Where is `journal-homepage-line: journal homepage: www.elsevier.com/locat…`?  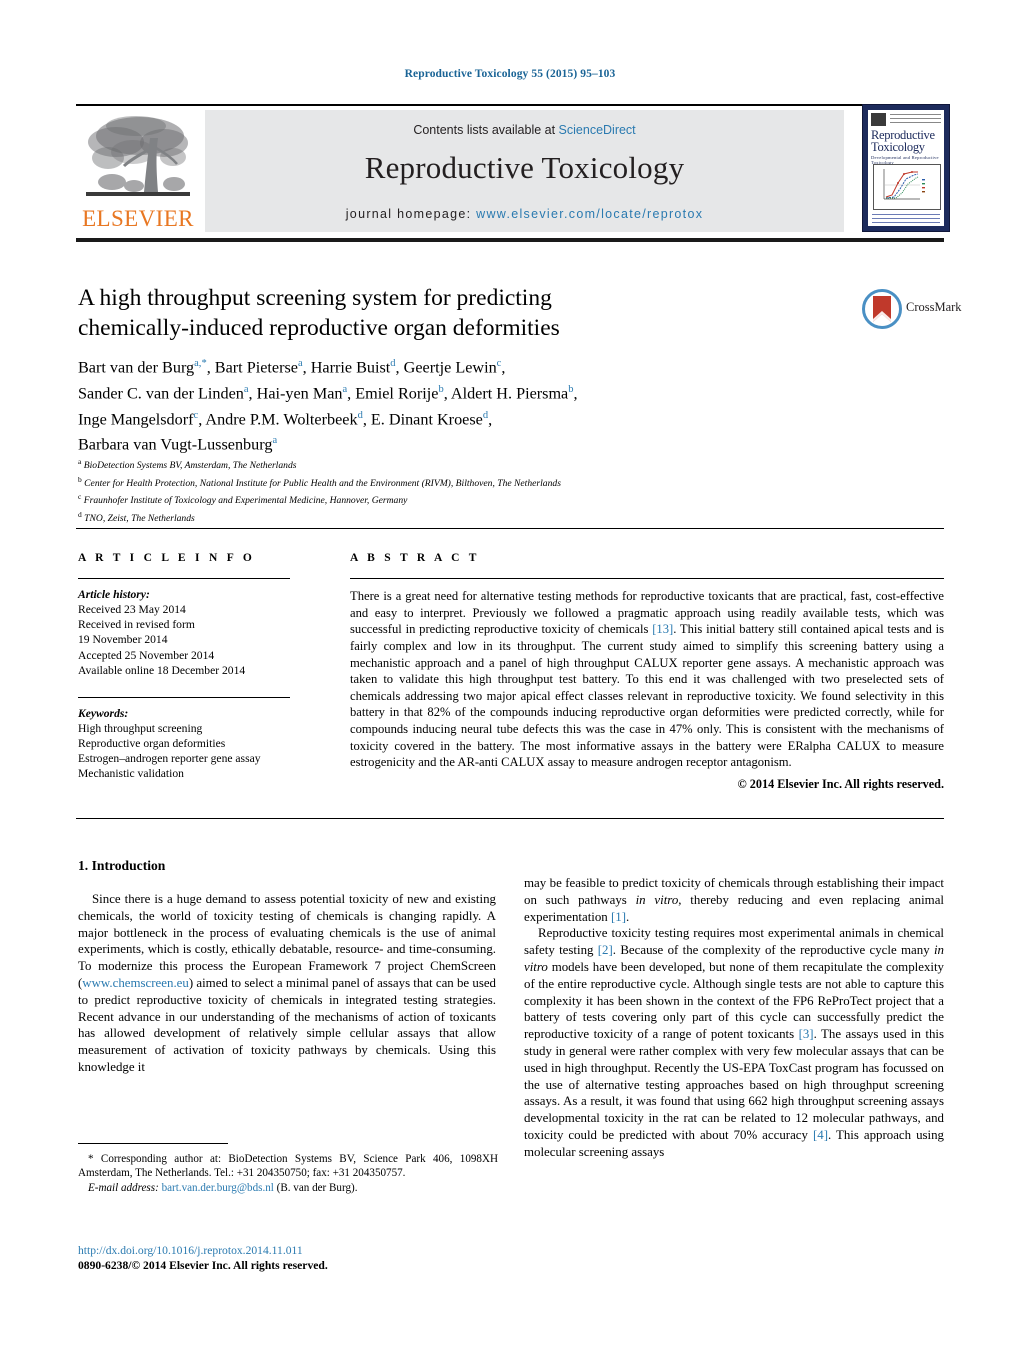
journal-homepage-line: journal homepage: www.elsevier.com/locat… is located at coordinates (524, 214).